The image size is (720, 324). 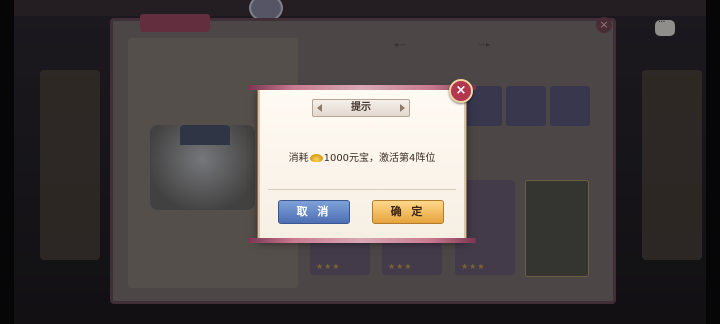 I want to click on gold-ingot-icon, so click(x=316, y=158).